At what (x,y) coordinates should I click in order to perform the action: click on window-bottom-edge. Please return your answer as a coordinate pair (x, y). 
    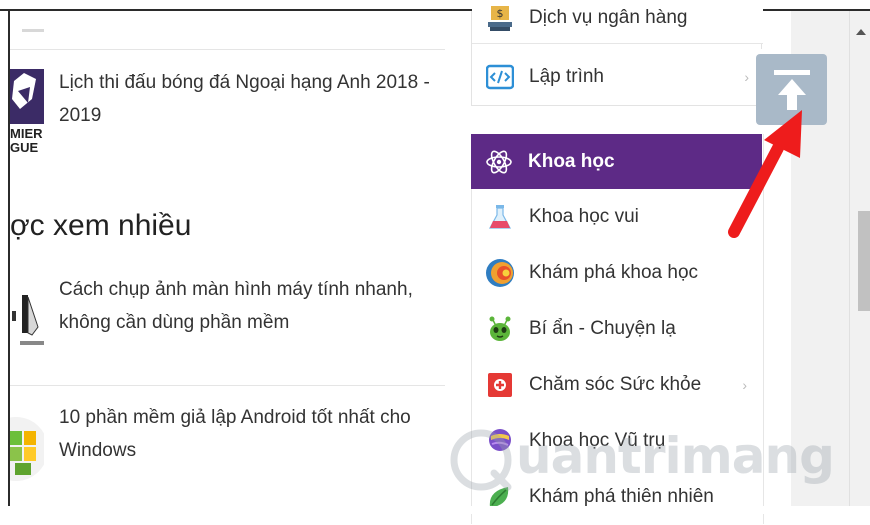
    Looking at the image, I should click on (435, 510).